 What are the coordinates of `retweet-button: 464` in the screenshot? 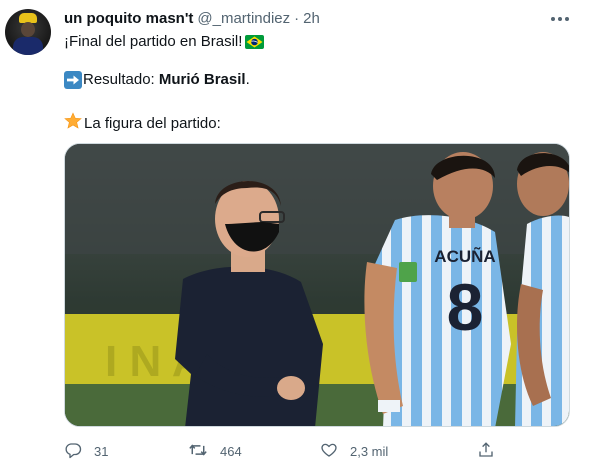 It's located at (215, 451).